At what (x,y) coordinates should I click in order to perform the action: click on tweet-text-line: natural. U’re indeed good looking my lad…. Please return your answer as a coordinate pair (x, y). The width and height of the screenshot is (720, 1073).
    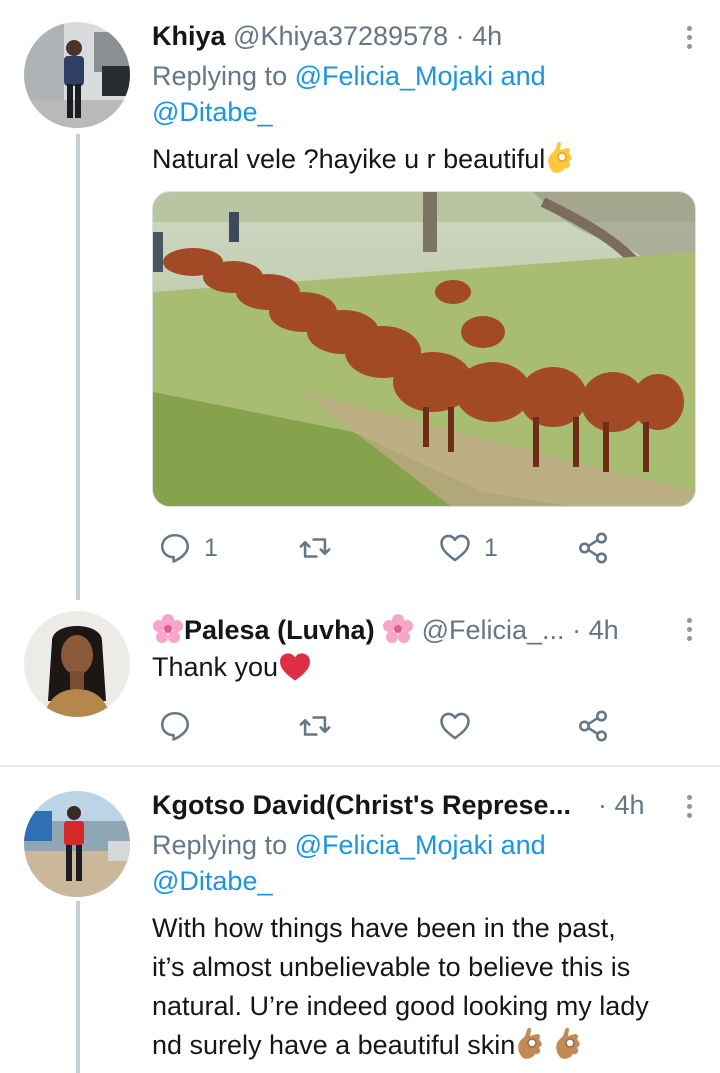
    Looking at the image, I should click on (400, 1006).